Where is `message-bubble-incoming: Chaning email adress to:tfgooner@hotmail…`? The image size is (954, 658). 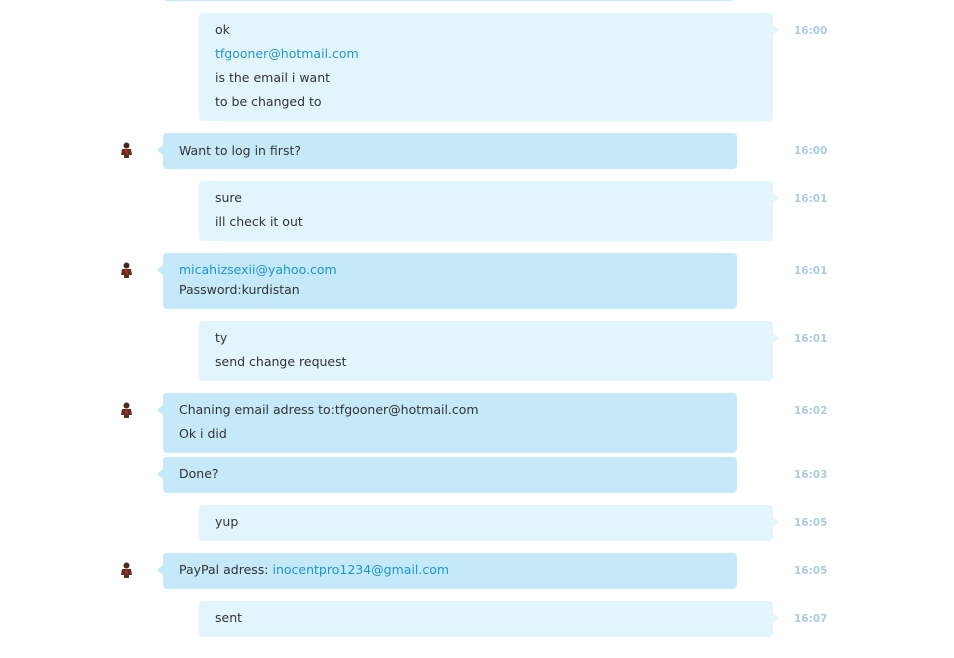 message-bubble-incoming: Chaning email adress to:tfgooner@hotmail… is located at coordinates (447, 423).